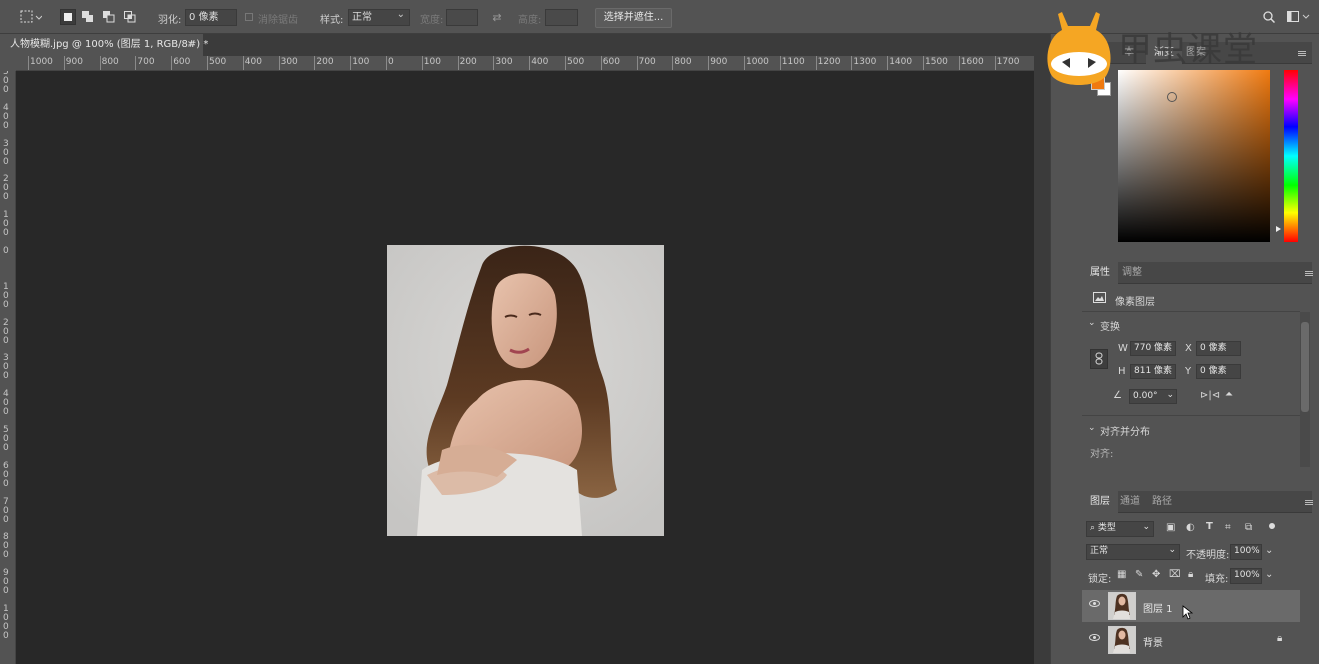 The height and width of the screenshot is (664, 1319). Describe the element at coordinates (1248, 527) in the screenshot. I see `filter-smart-object-icon: ⧉` at that location.